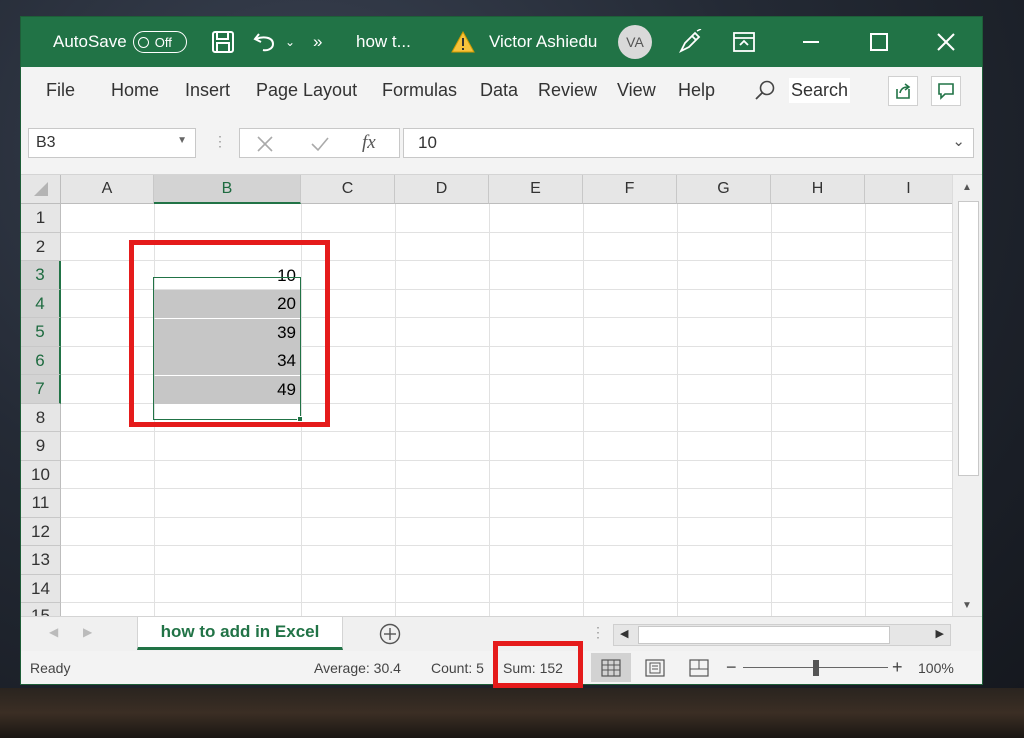 The image size is (1024, 738). What do you see at coordinates (630, 189) in the screenshot?
I see `column-header-f: F` at bounding box center [630, 189].